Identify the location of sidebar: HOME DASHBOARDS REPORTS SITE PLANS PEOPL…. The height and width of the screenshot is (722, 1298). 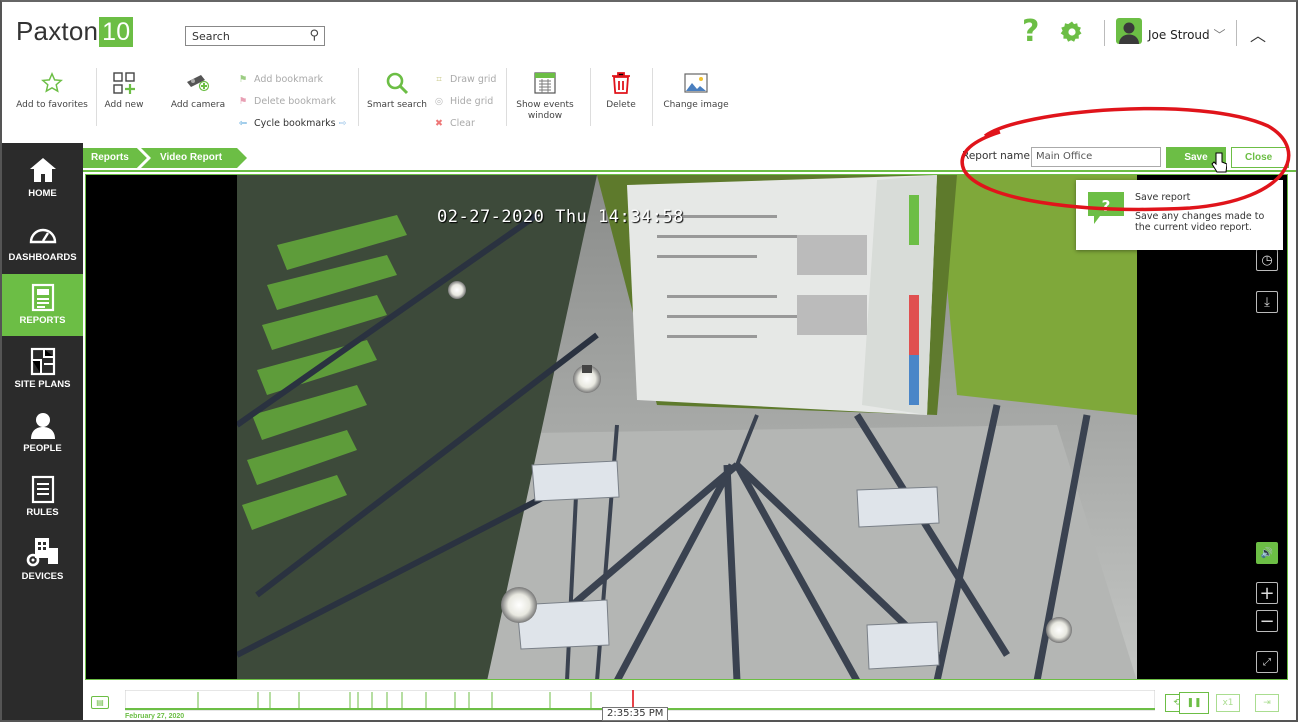
(42, 431).